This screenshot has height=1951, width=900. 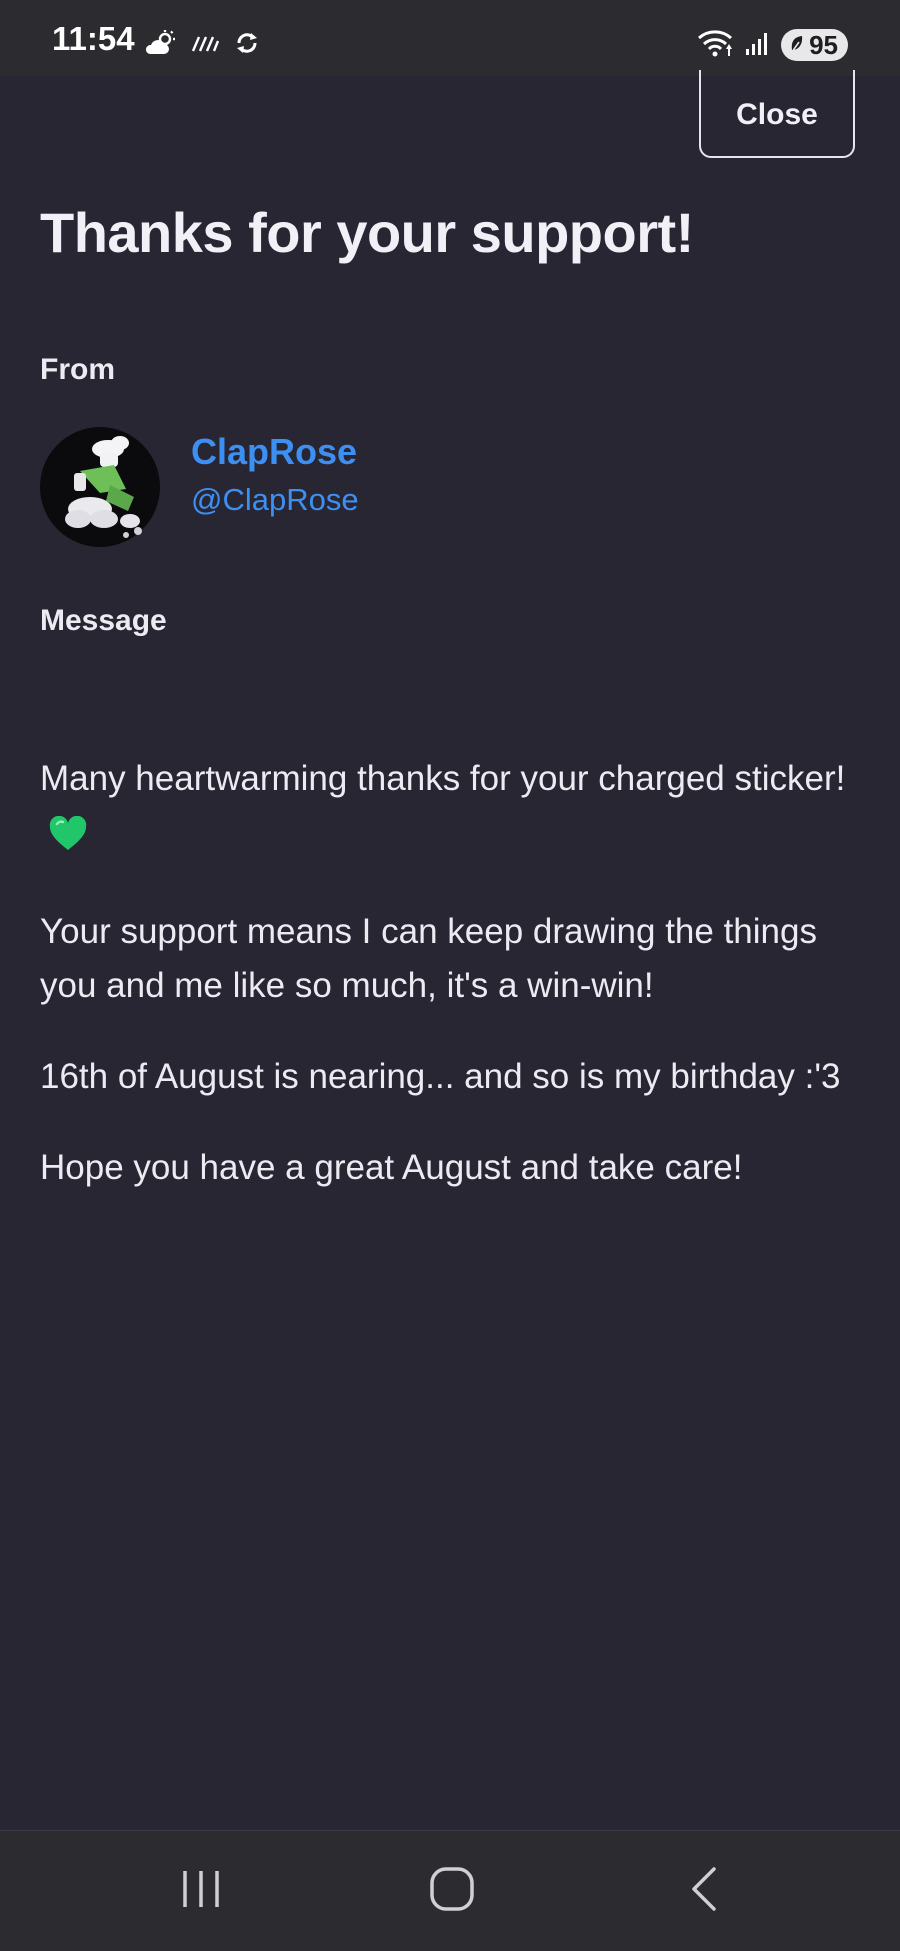 What do you see at coordinates (247, 45) in the screenshot?
I see `sync-icon` at bounding box center [247, 45].